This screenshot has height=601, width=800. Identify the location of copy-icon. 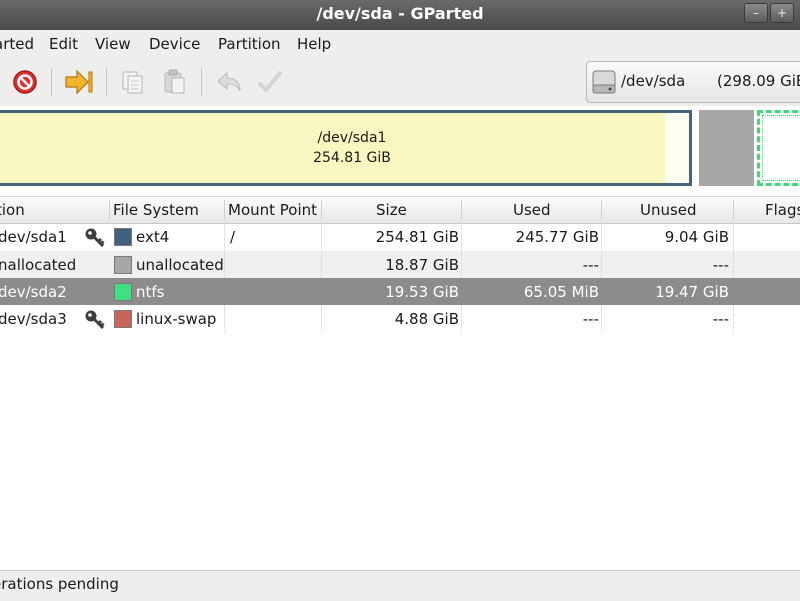
(132, 82).